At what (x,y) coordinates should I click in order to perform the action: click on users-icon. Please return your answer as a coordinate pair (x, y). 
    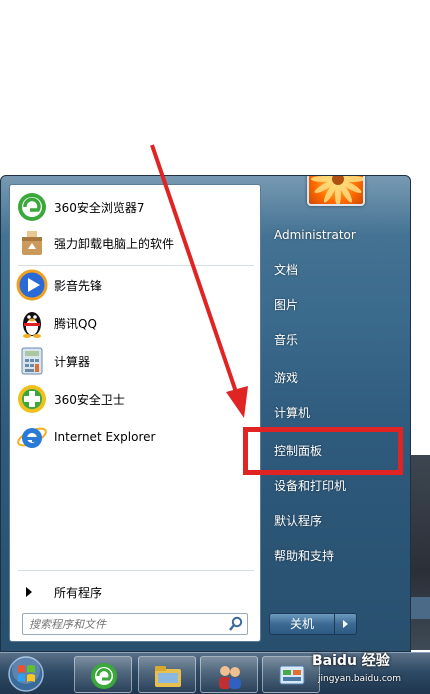
    Looking at the image, I should click on (230, 676).